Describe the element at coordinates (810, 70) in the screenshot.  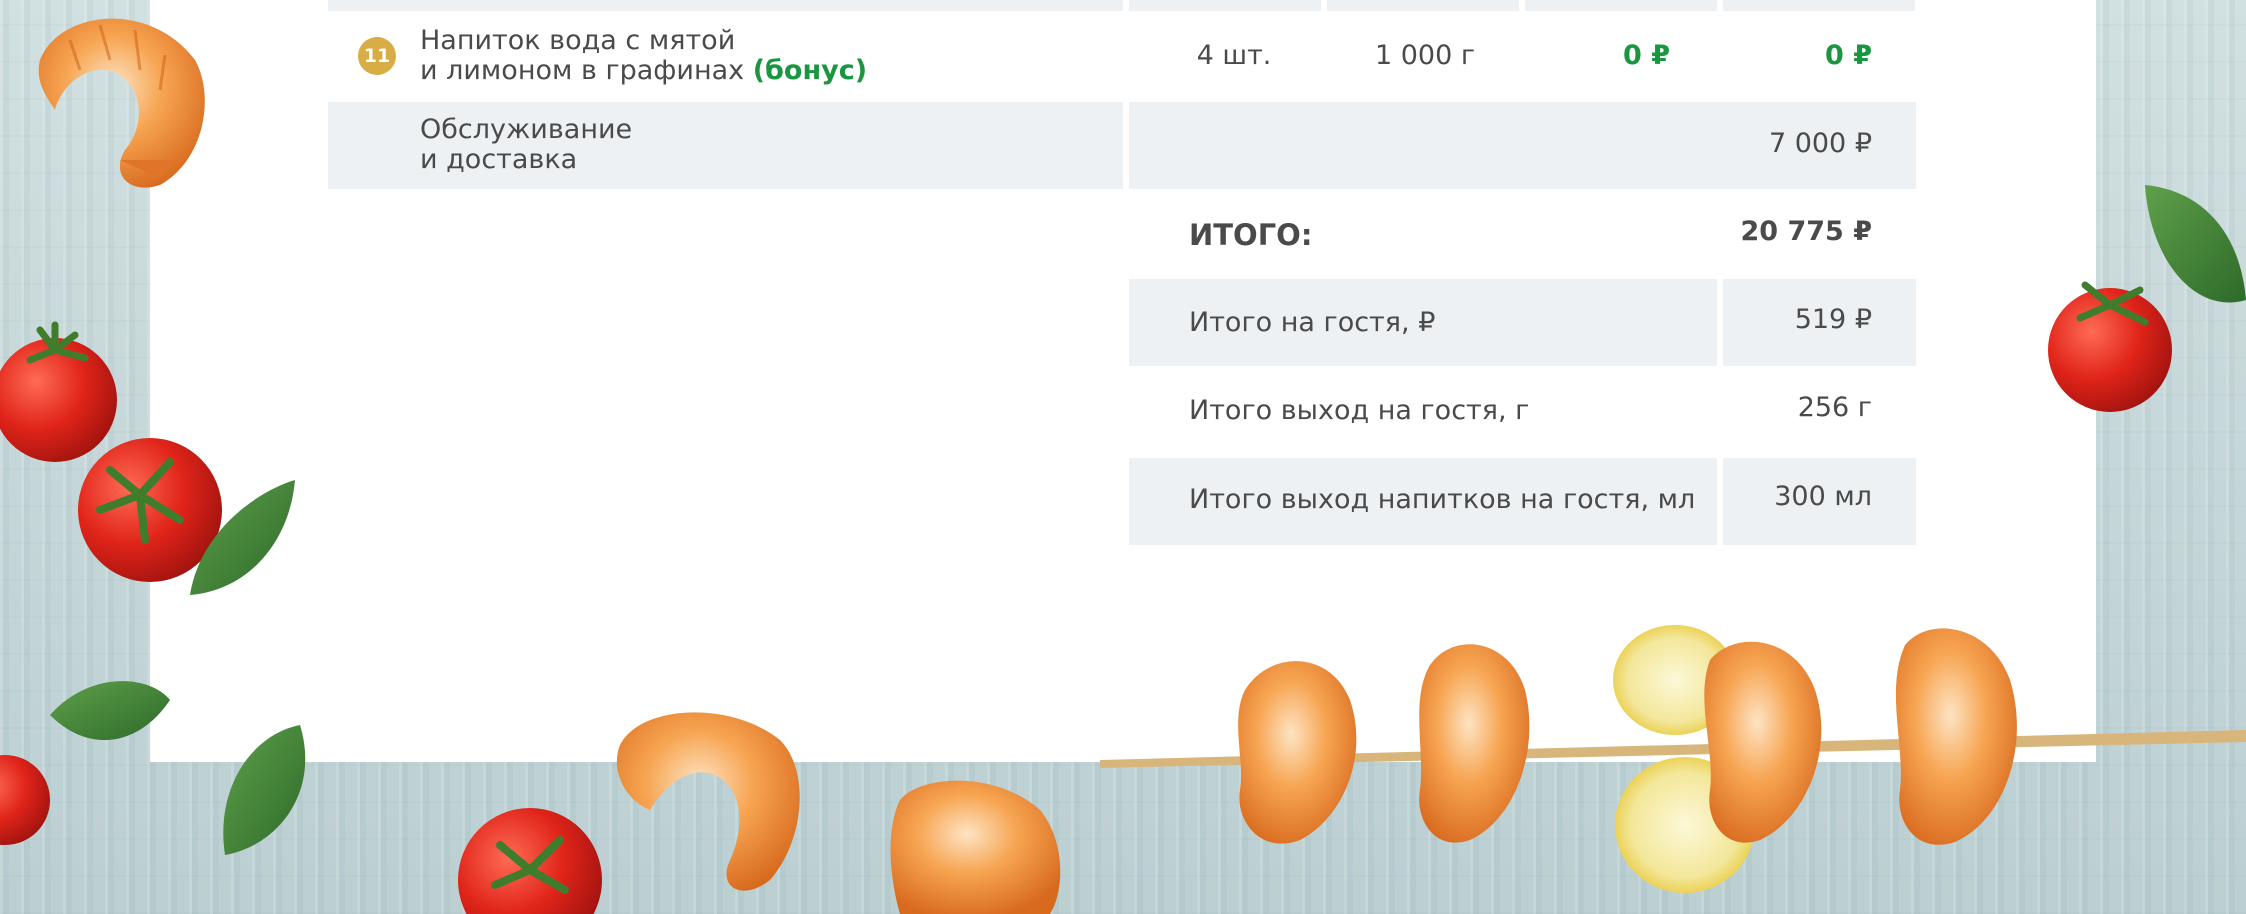
I see `bonus-tag: (бонус)` at that location.